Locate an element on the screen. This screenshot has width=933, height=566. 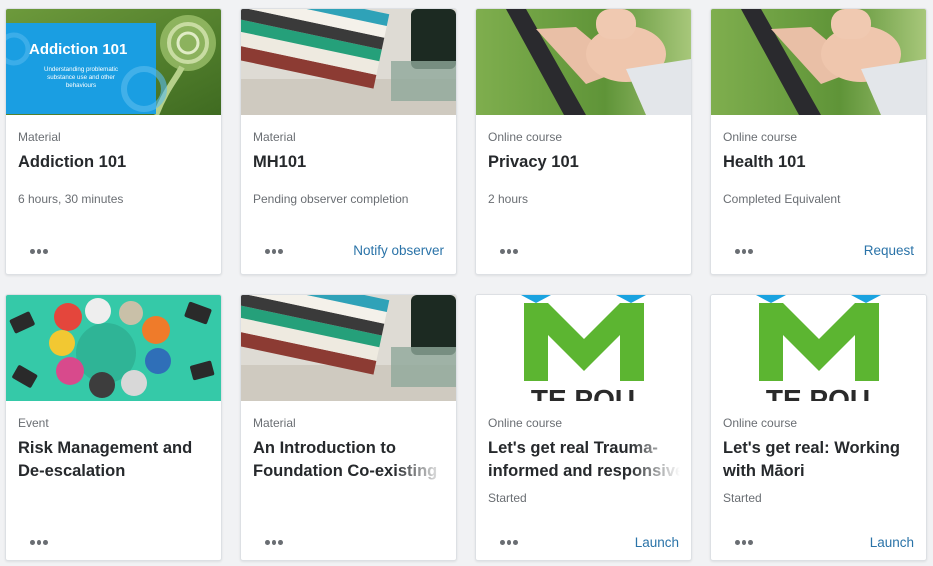
card-duration: 6 hours, 30 minutes is located at coordinates (71, 199).